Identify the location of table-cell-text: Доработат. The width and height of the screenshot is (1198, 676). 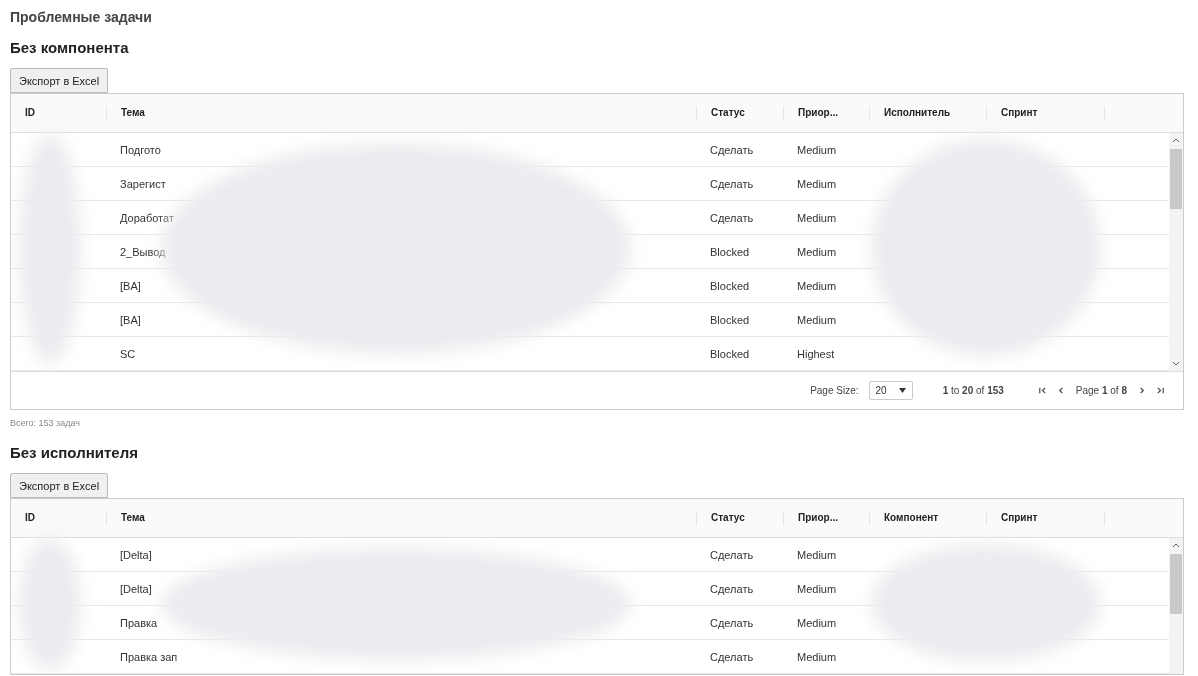
(147, 217).